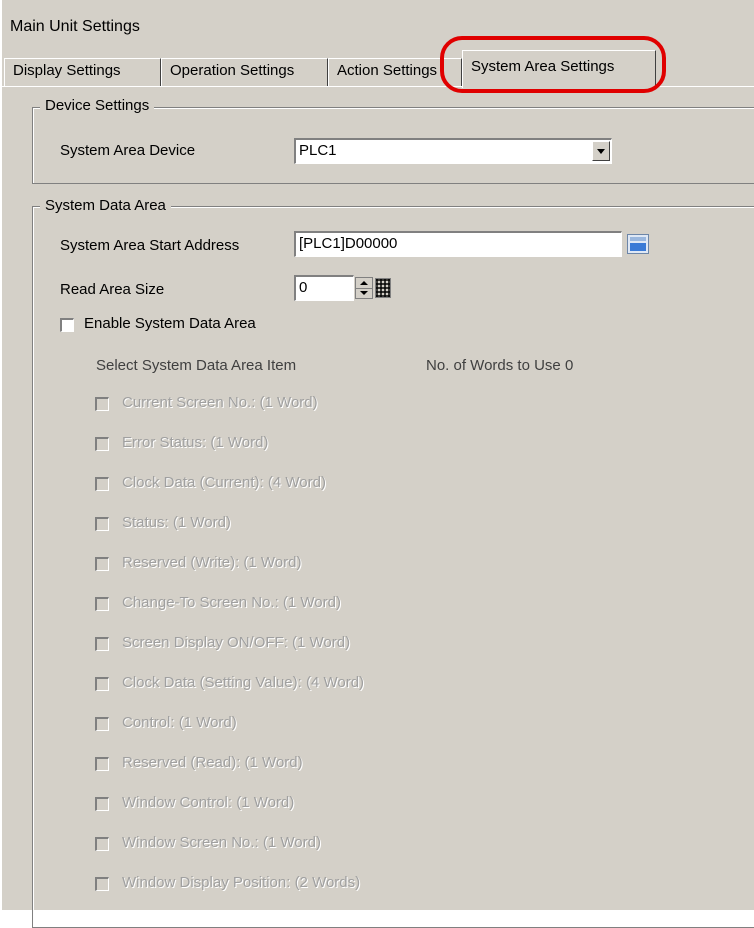 The height and width of the screenshot is (928, 754). What do you see at coordinates (318, 150) in the screenshot?
I see `system-area-device-value: PLC1` at bounding box center [318, 150].